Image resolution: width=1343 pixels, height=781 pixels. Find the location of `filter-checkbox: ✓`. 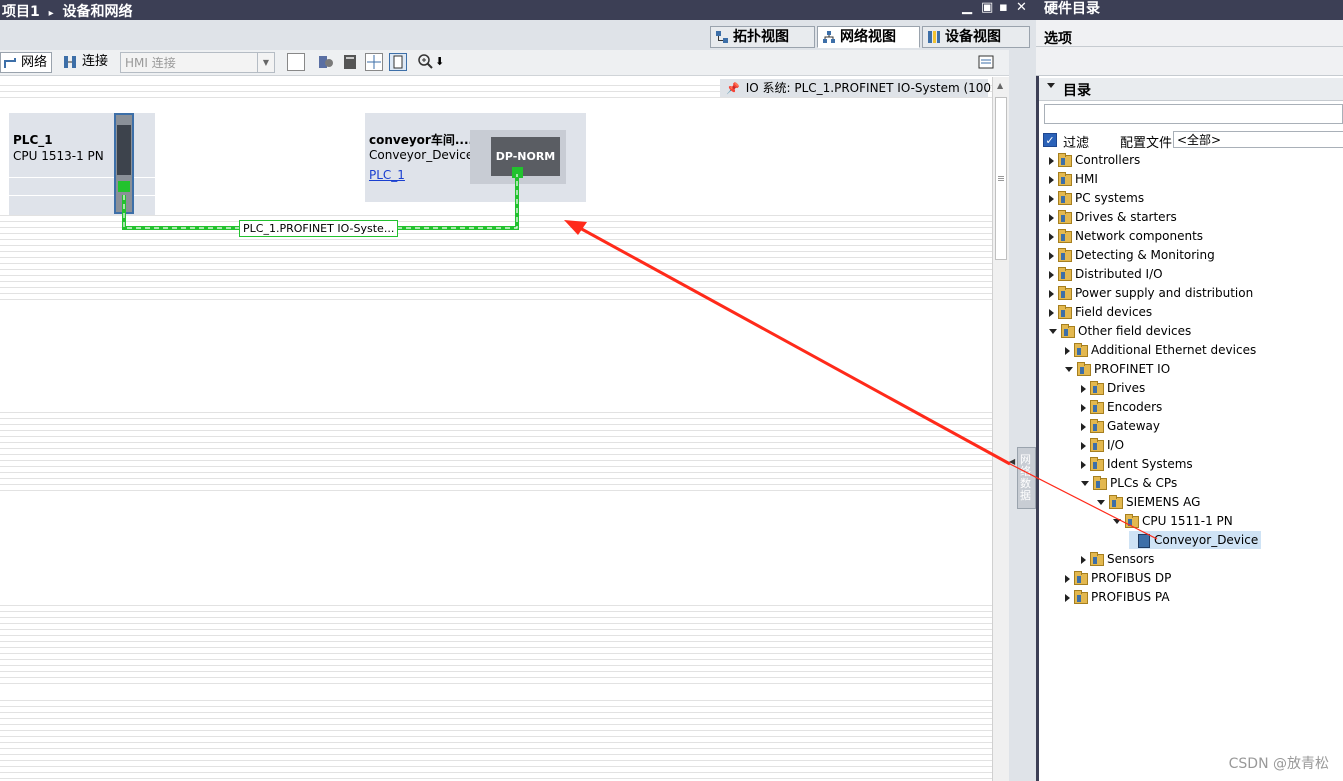

filter-checkbox: ✓ is located at coordinates (1050, 140).